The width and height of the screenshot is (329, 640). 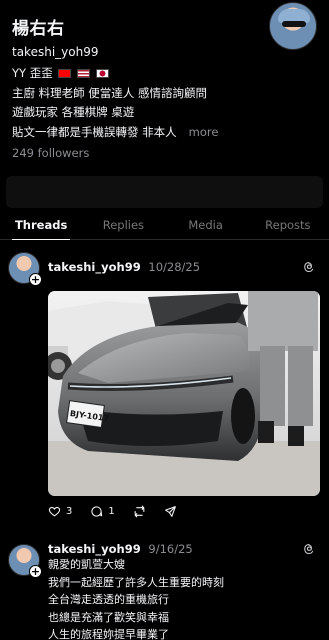 I want to click on profile-tabs: Threads Replies Media Reposts, so click(x=164, y=227).